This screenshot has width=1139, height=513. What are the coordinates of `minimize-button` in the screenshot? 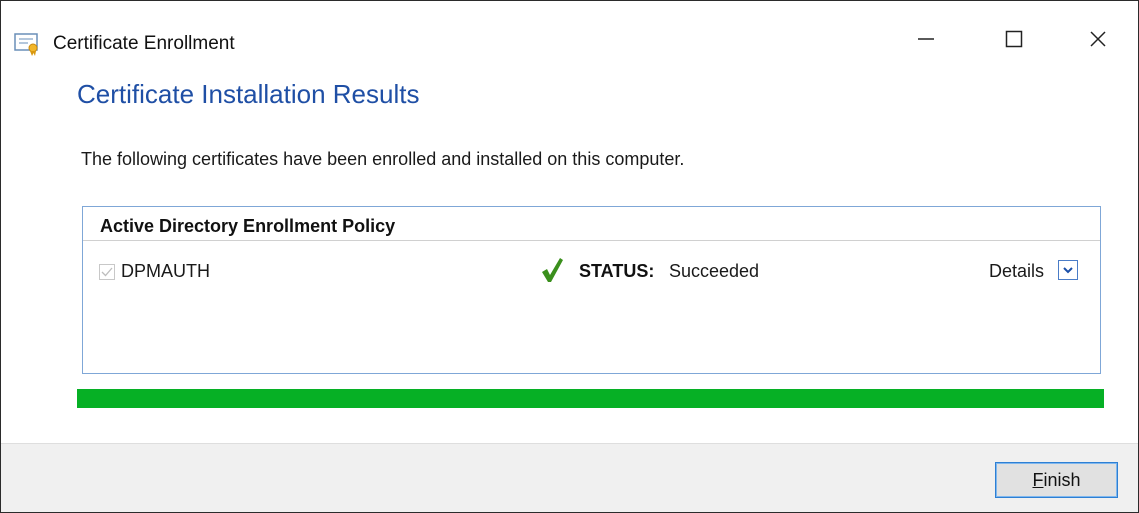 It's located at (926, 39).